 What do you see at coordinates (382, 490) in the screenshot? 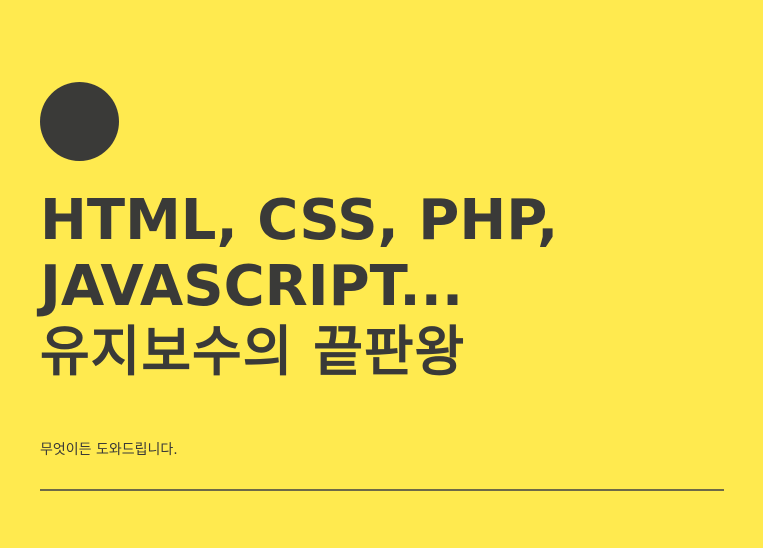
I see `divider` at bounding box center [382, 490].